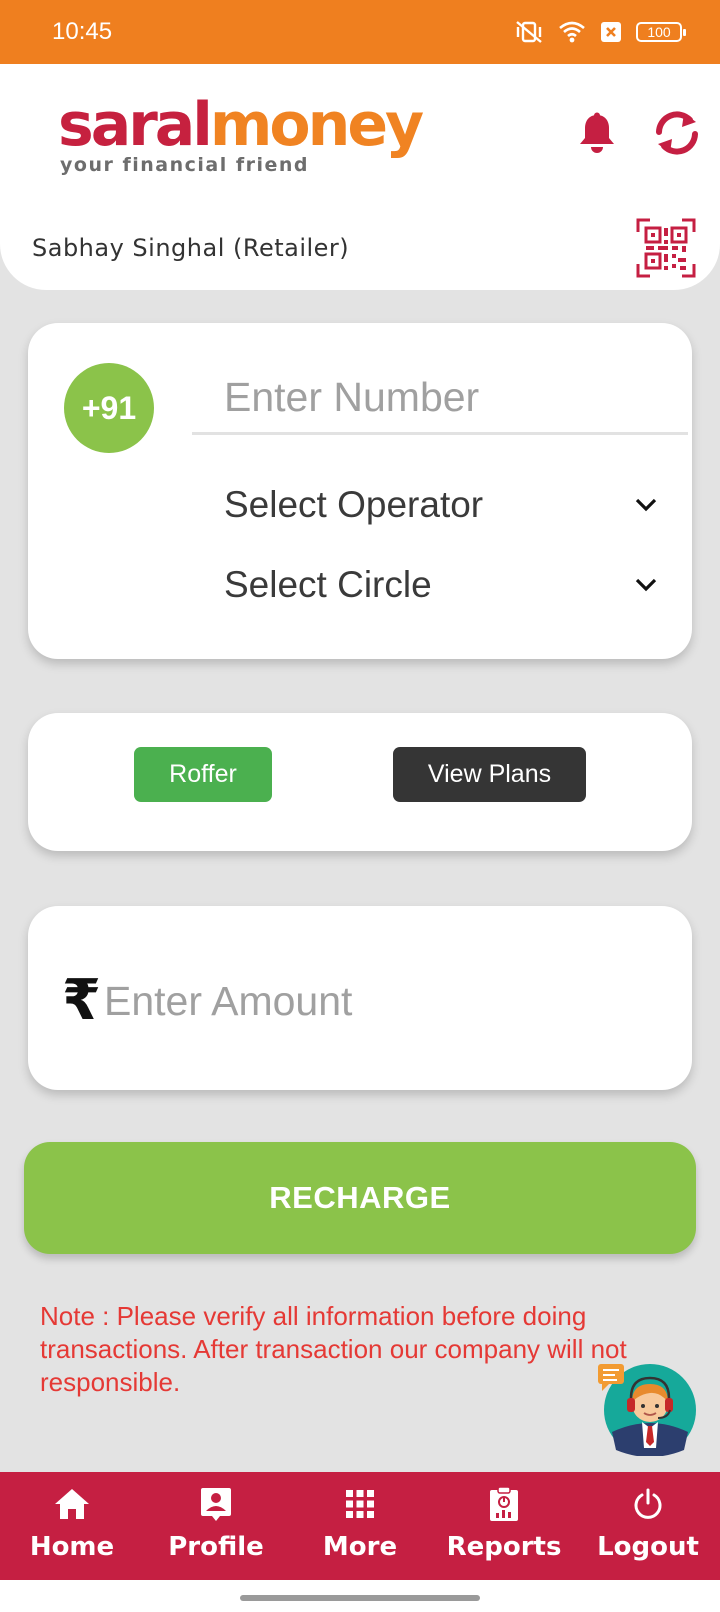  What do you see at coordinates (72, 1526) in the screenshot?
I see `nav-item-home: Home` at bounding box center [72, 1526].